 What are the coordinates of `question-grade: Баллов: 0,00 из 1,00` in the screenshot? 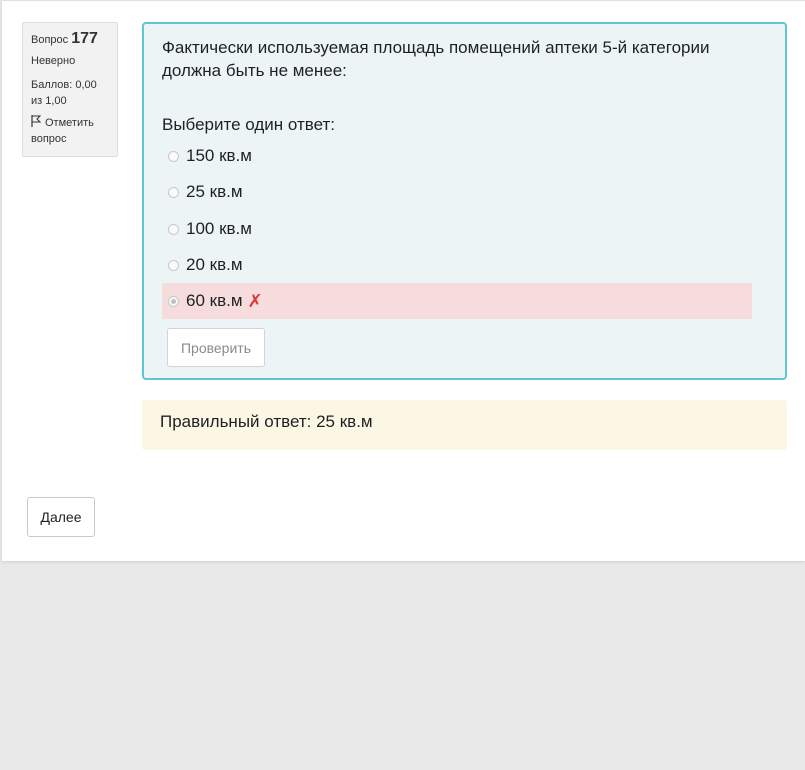 It's located at (64, 93).